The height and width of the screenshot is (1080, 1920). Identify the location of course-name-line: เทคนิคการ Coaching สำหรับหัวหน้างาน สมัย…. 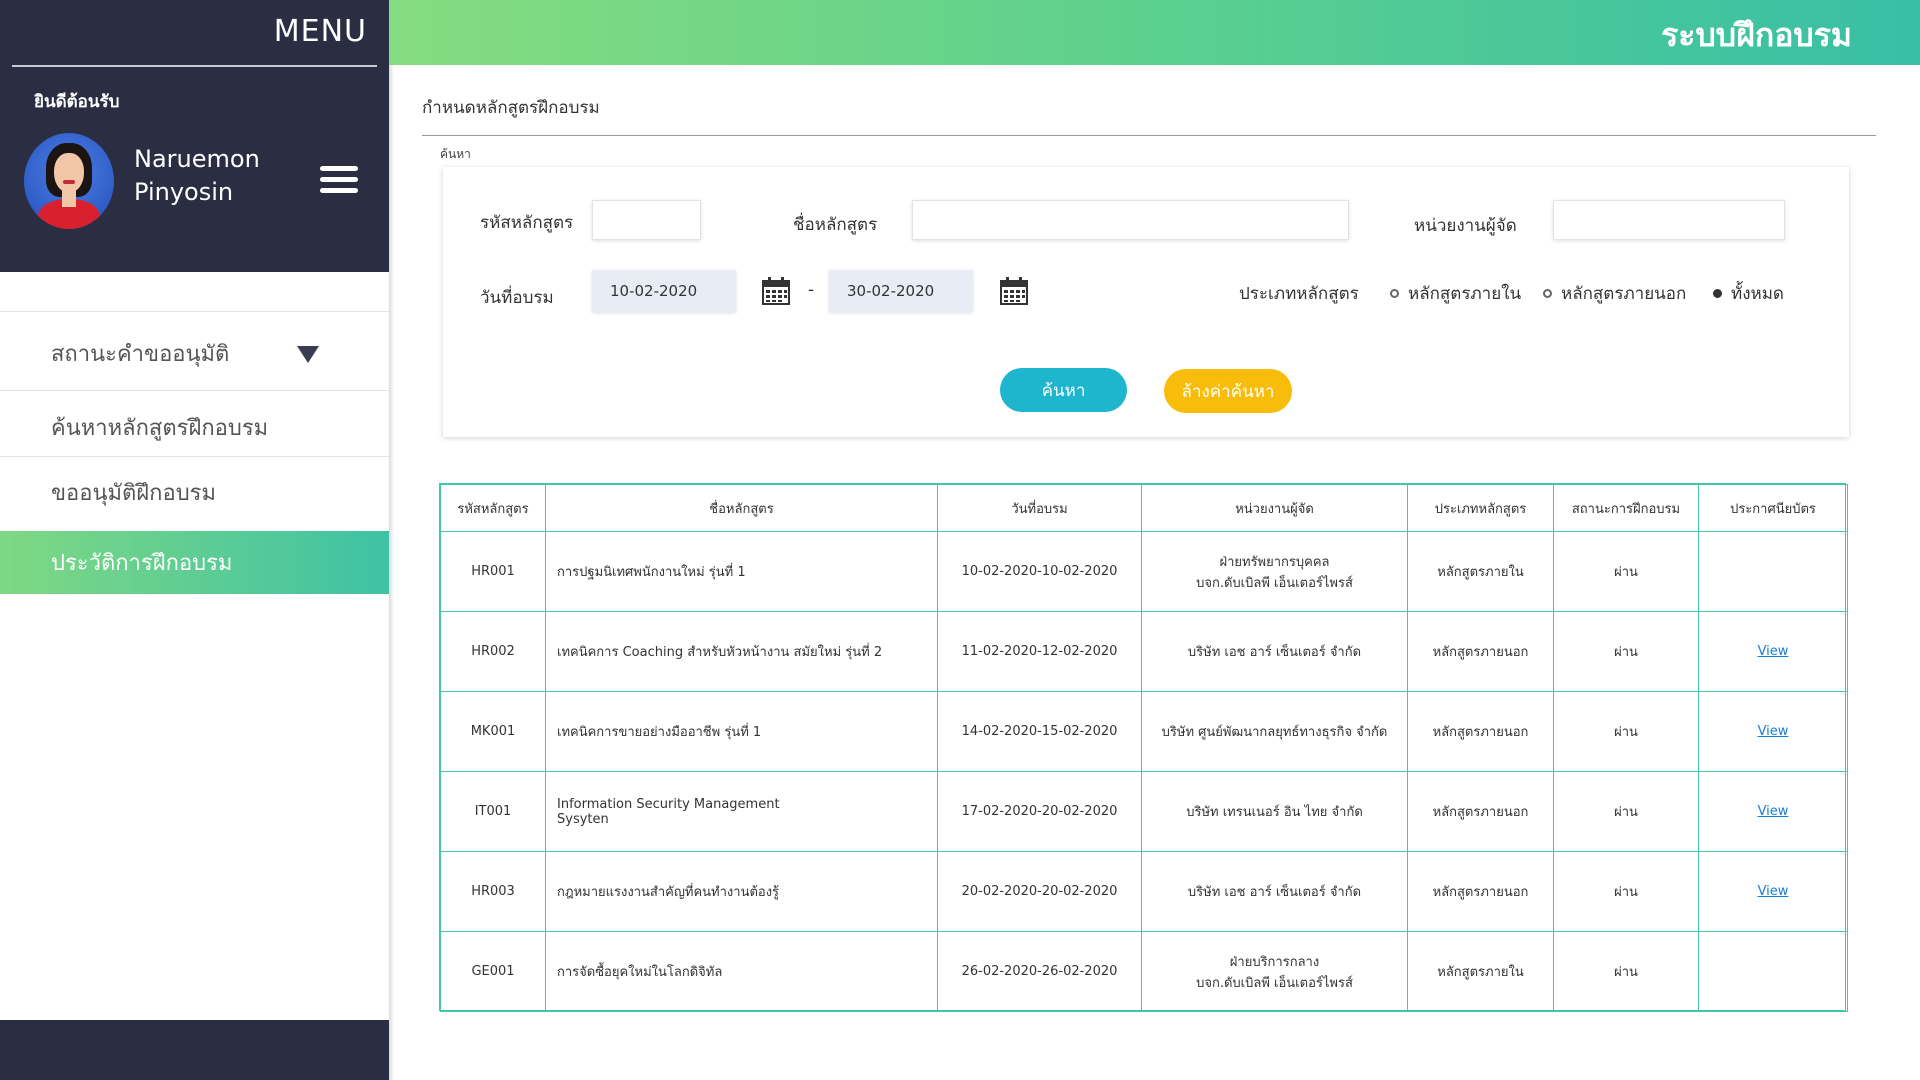
(720, 652).